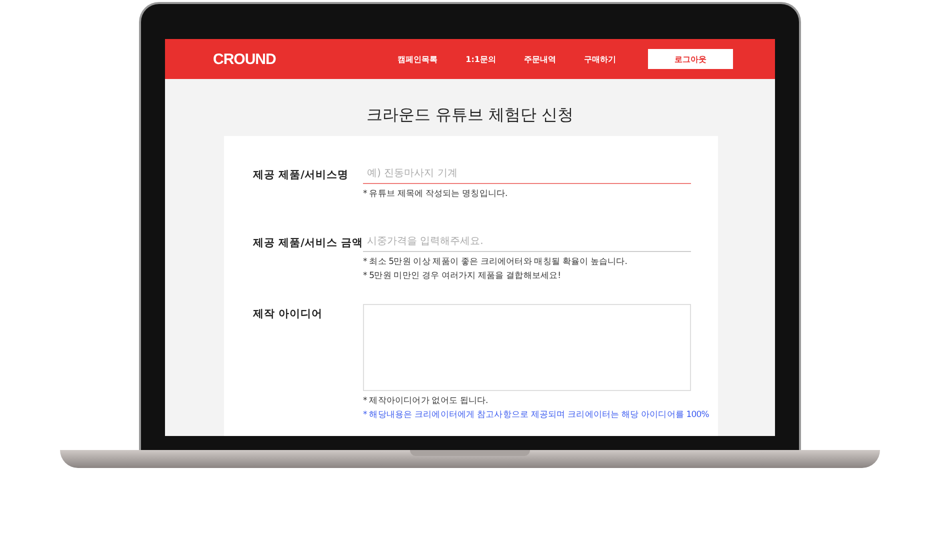 Image resolution: width=940 pixels, height=560 pixels. I want to click on nav-link: 주문내역, so click(540, 59).